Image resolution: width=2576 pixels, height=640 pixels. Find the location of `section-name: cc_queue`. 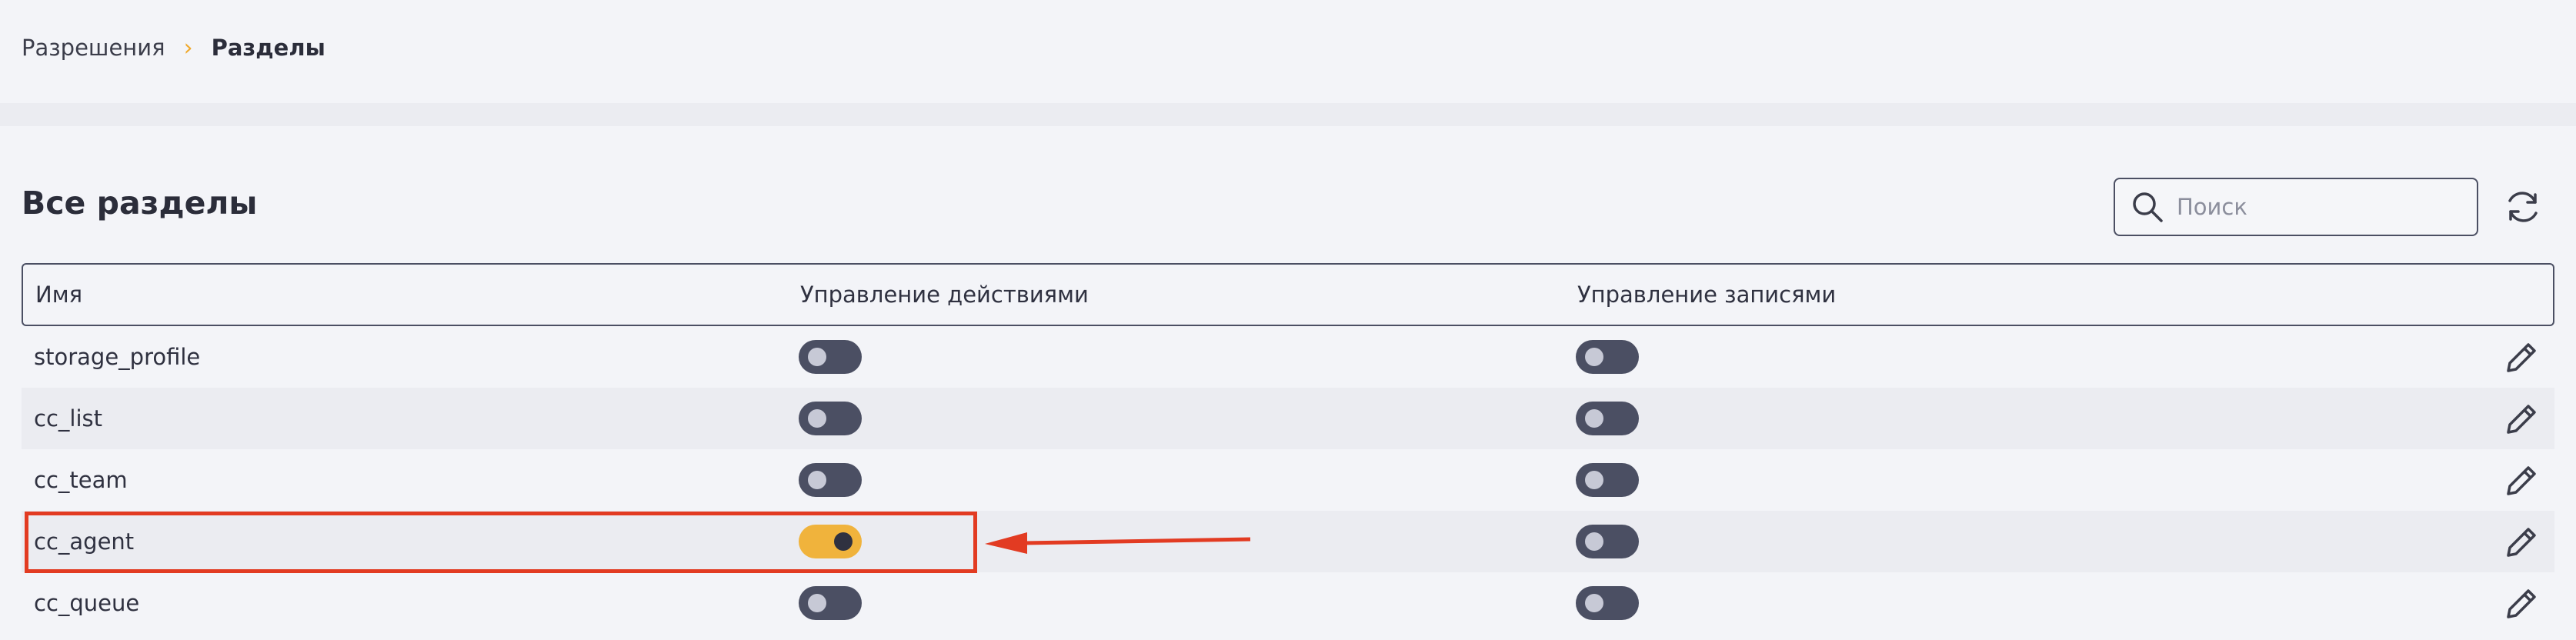

section-name: cc_queue is located at coordinates (87, 603).